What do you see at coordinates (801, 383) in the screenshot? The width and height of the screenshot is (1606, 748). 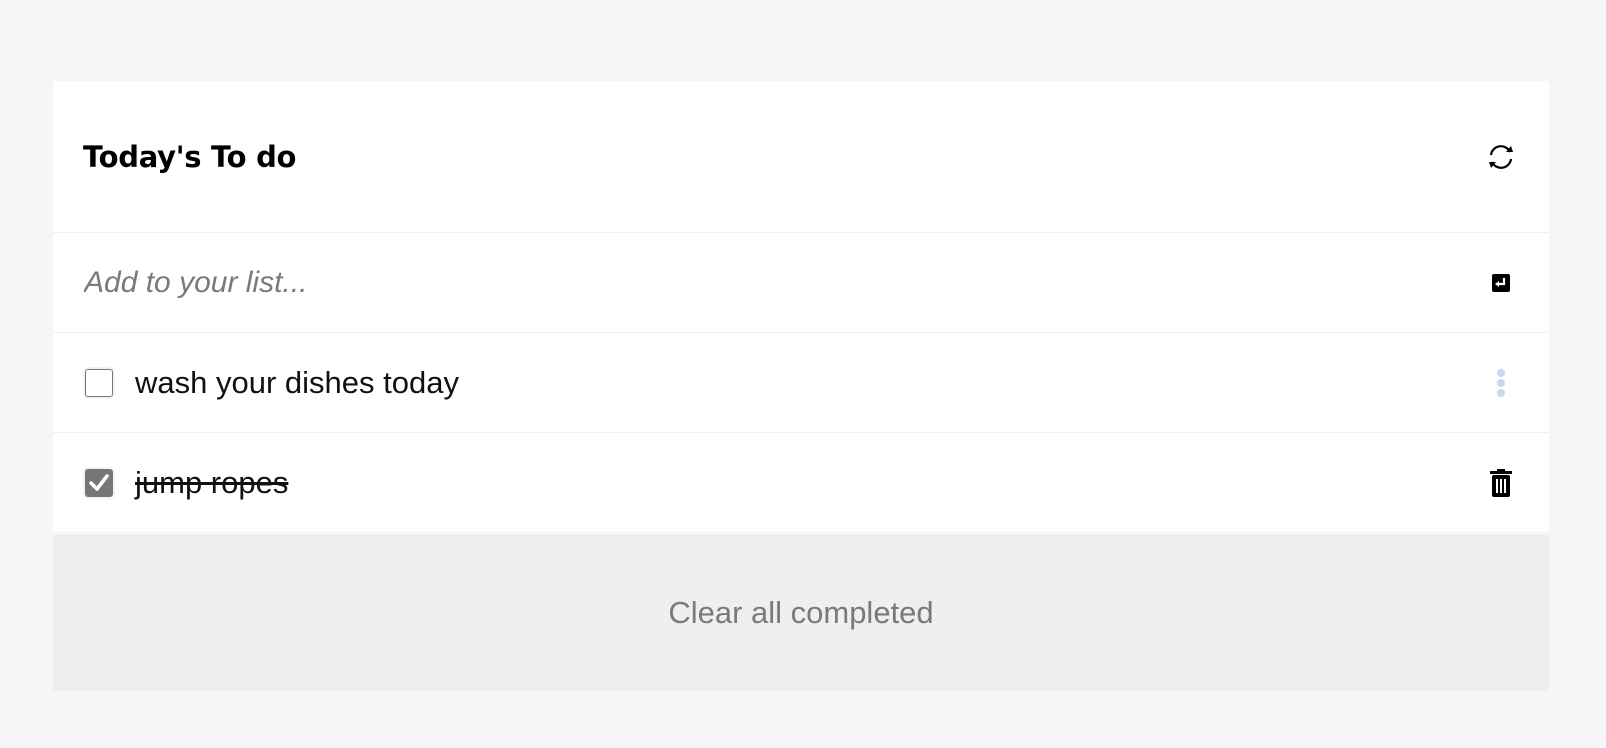 I see `todo-item: wash your dishes today` at bounding box center [801, 383].